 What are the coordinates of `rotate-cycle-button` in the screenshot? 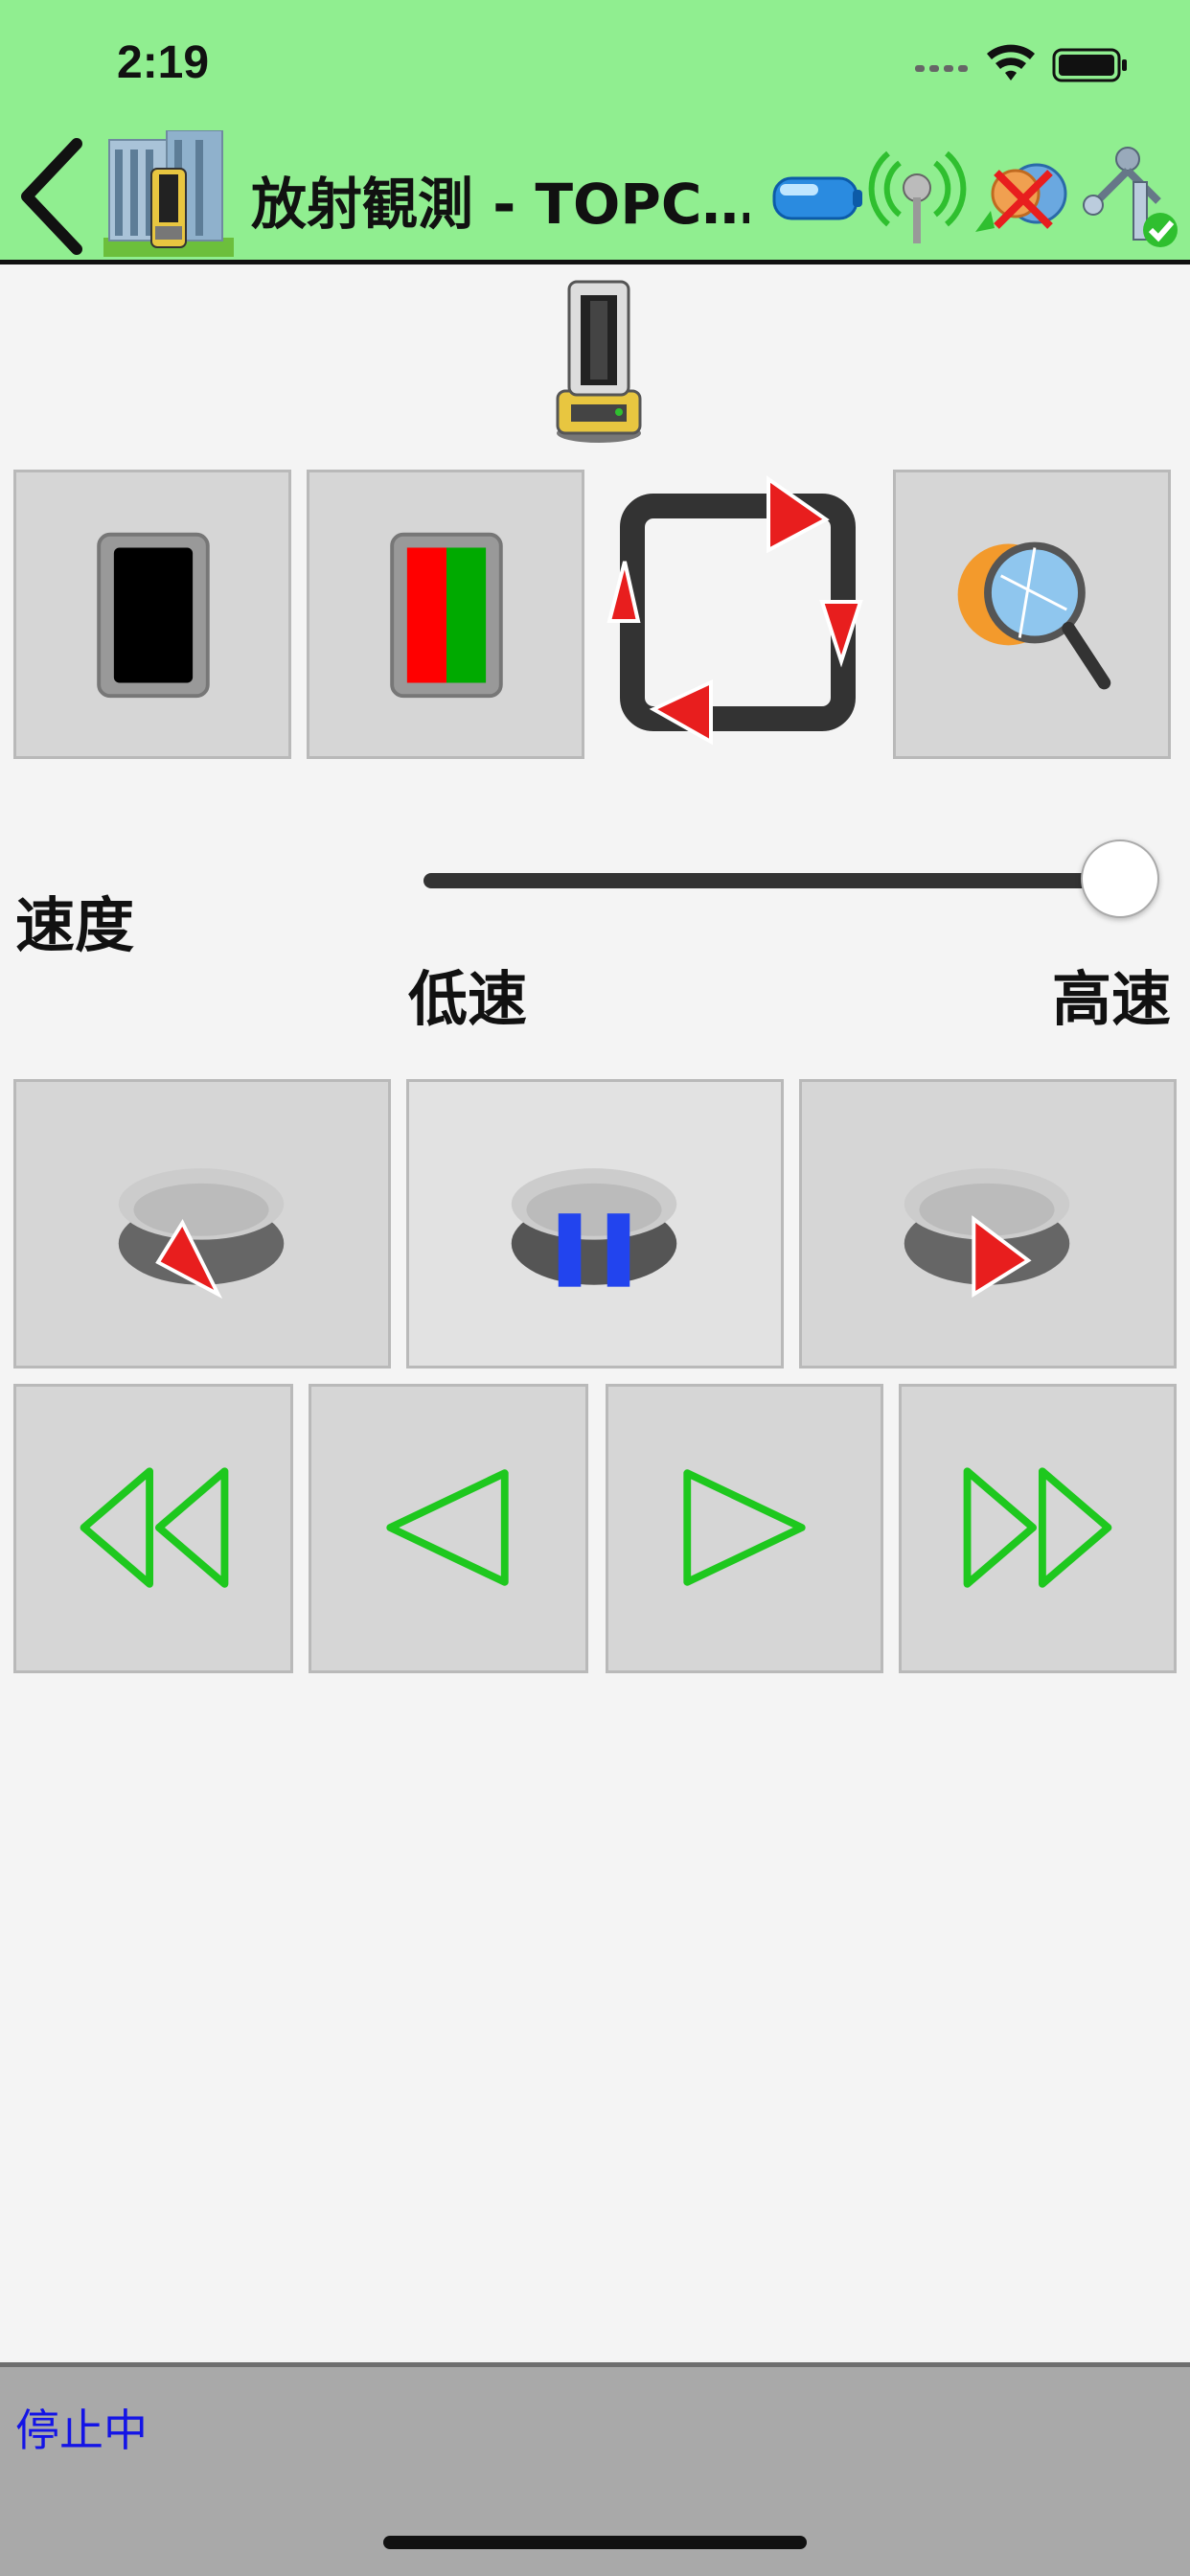 It's located at (739, 614).